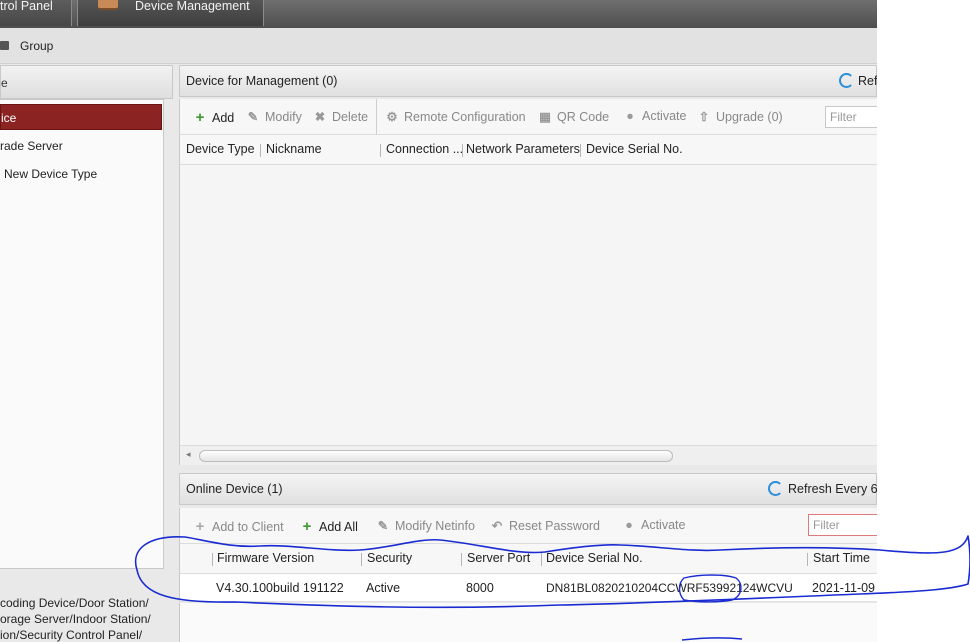 This screenshot has width=970, height=642. I want to click on gear-icon: ⚙, so click(392, 117).